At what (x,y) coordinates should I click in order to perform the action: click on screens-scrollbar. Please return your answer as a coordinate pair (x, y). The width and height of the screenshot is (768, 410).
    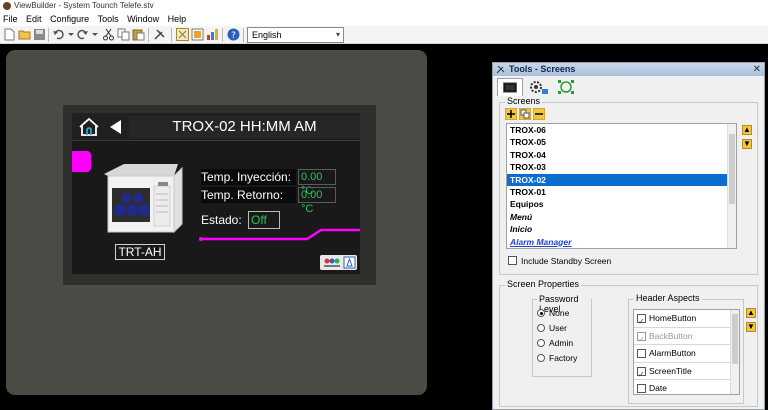
    Looking at the image, I should click on (731, 186).